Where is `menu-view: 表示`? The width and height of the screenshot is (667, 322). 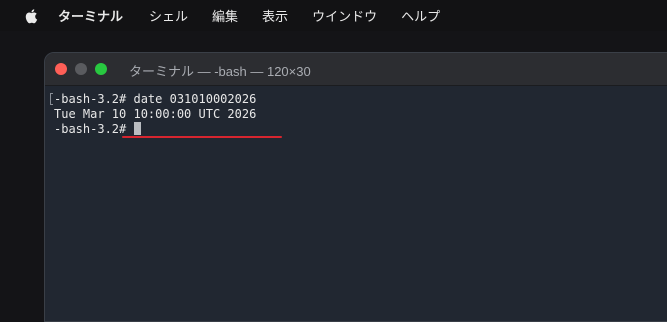 menu-view: 表示 is located at coordinates (275, 15).